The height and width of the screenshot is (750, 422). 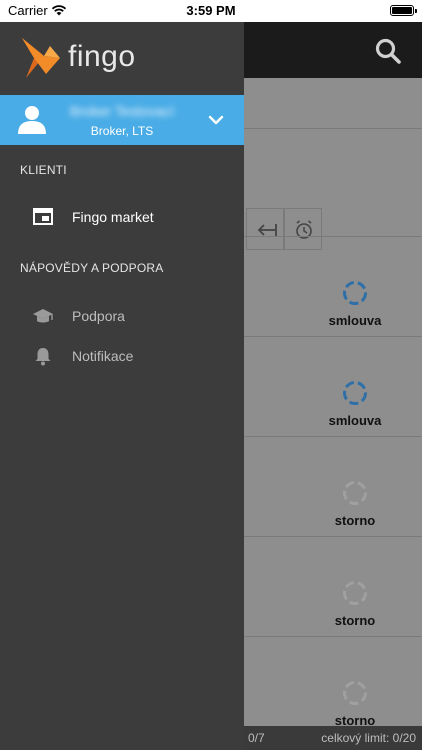 What do you see at coordinates (113, 217) in the screenshot?
I see `menu-item-label: Fingo market` at bounding box center [113, 217].